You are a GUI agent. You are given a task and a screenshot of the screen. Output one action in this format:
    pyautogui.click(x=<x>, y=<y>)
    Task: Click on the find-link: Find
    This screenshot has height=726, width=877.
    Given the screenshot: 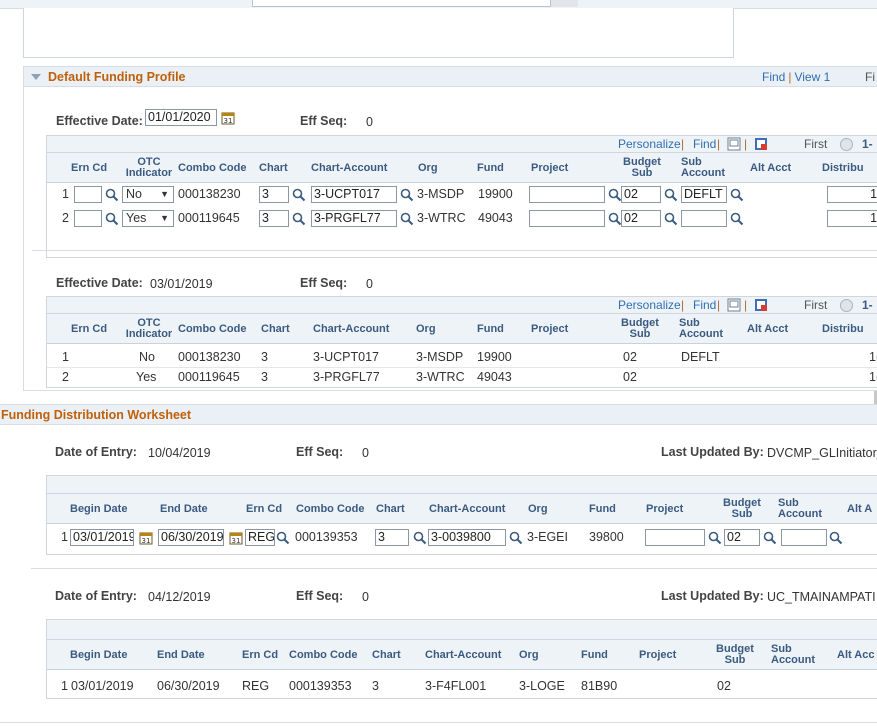 What is the action you would take?
    pyautogui.click(x=773, y=77)
    